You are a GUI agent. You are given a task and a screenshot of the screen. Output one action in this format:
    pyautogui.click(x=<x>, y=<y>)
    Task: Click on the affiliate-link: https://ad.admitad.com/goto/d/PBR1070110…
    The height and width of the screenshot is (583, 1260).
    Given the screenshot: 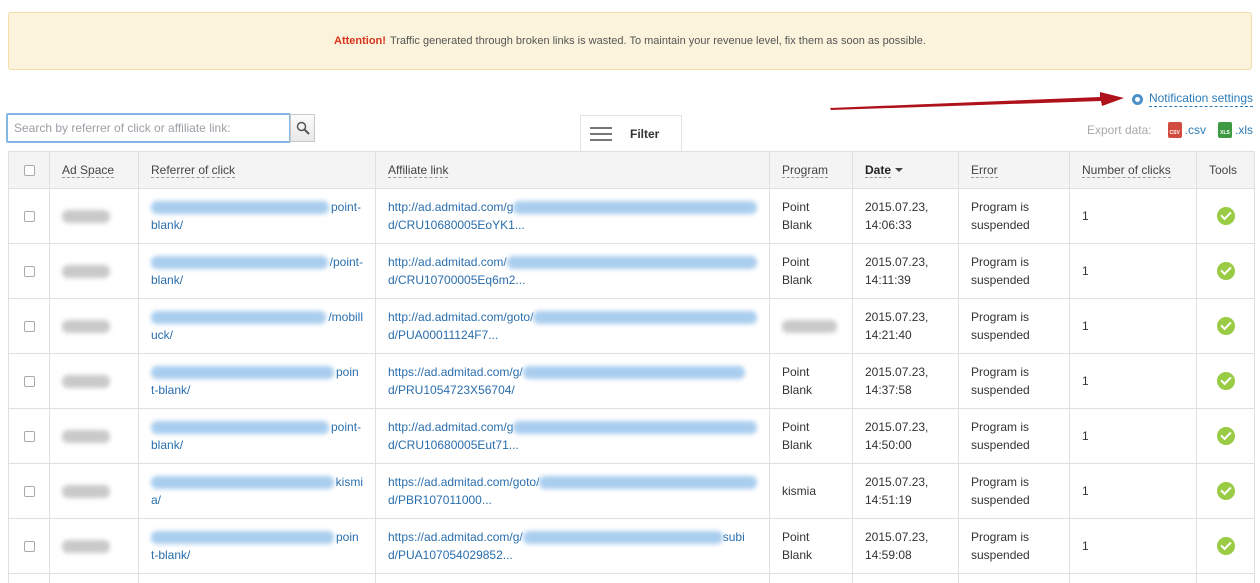 What is the action you would take?
    pyautogui.click(x=572, y=491)
    